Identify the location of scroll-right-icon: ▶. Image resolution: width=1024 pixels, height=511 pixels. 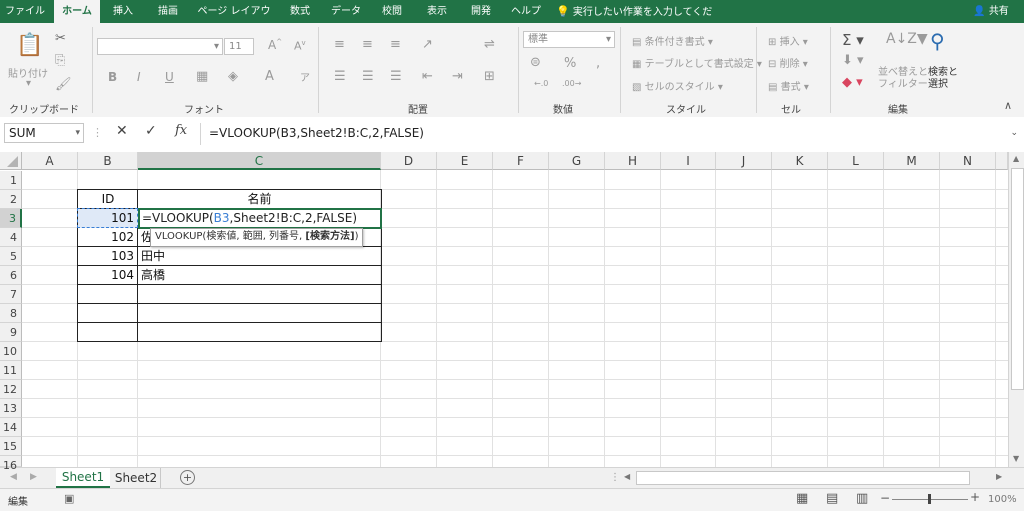
(999, 476).